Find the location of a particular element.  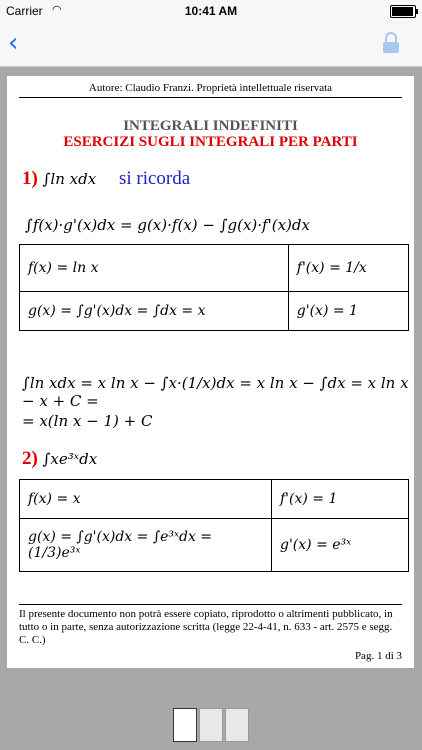

table-cell: f'(x) = 1 is located at coordinates (340, 499).